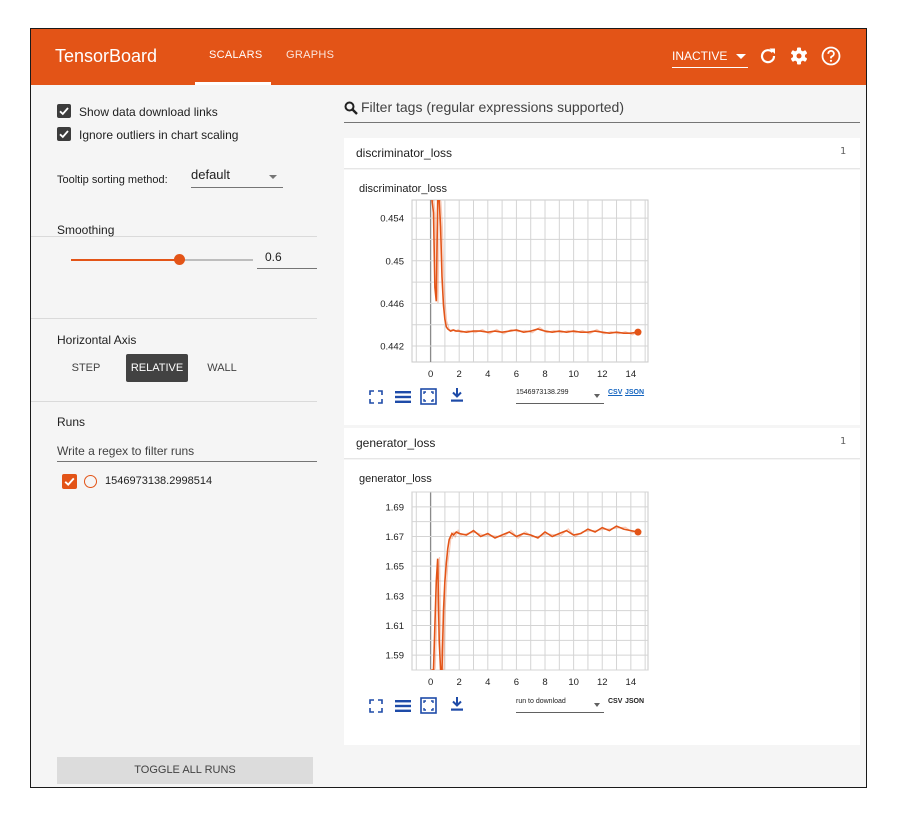  Describe the element at coordinates (216, 260) in the screenshot. I see `smoothing-slider-track` at that location.